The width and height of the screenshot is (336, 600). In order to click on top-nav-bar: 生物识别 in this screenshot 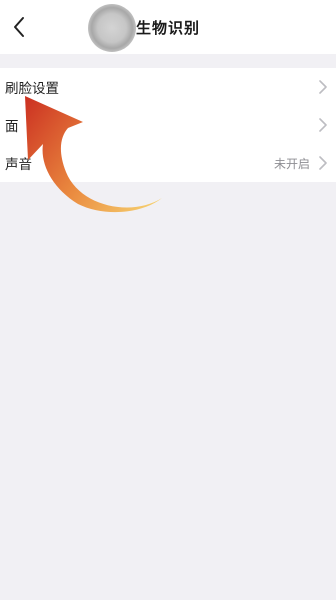, I will do `click(168, 27)`.